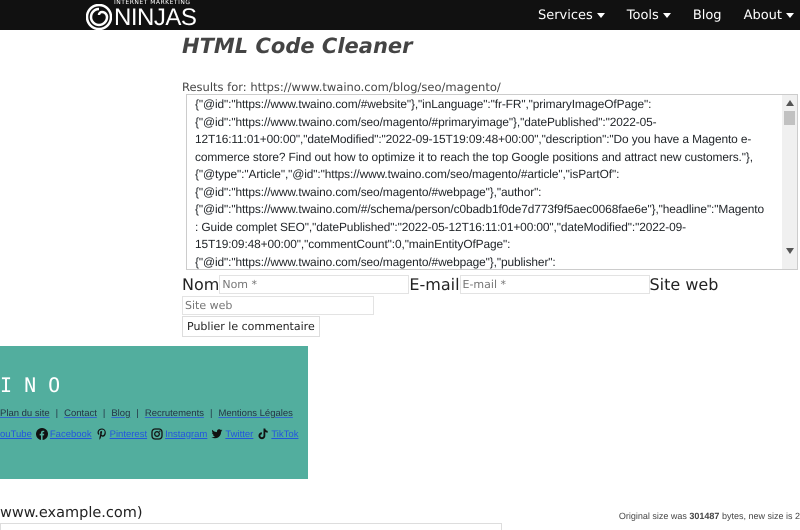 The width and height of the screenshot is (800, 530). What do you see at coordinates (480, 209) in the screenshot?
I see `code-line: {"@id":"https://www.twaino.com/#/schema/person/c0badb1f0de7d773f9f5aec0068fae6e"},"headline":"Magento` at bounding box center [480, 209].